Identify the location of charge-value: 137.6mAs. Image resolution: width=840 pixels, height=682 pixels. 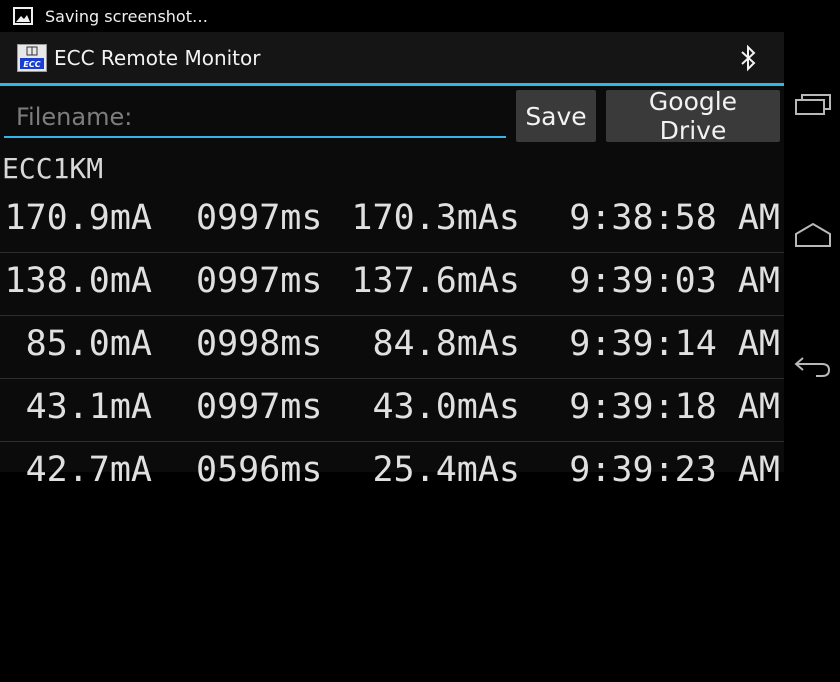
(435, 281).